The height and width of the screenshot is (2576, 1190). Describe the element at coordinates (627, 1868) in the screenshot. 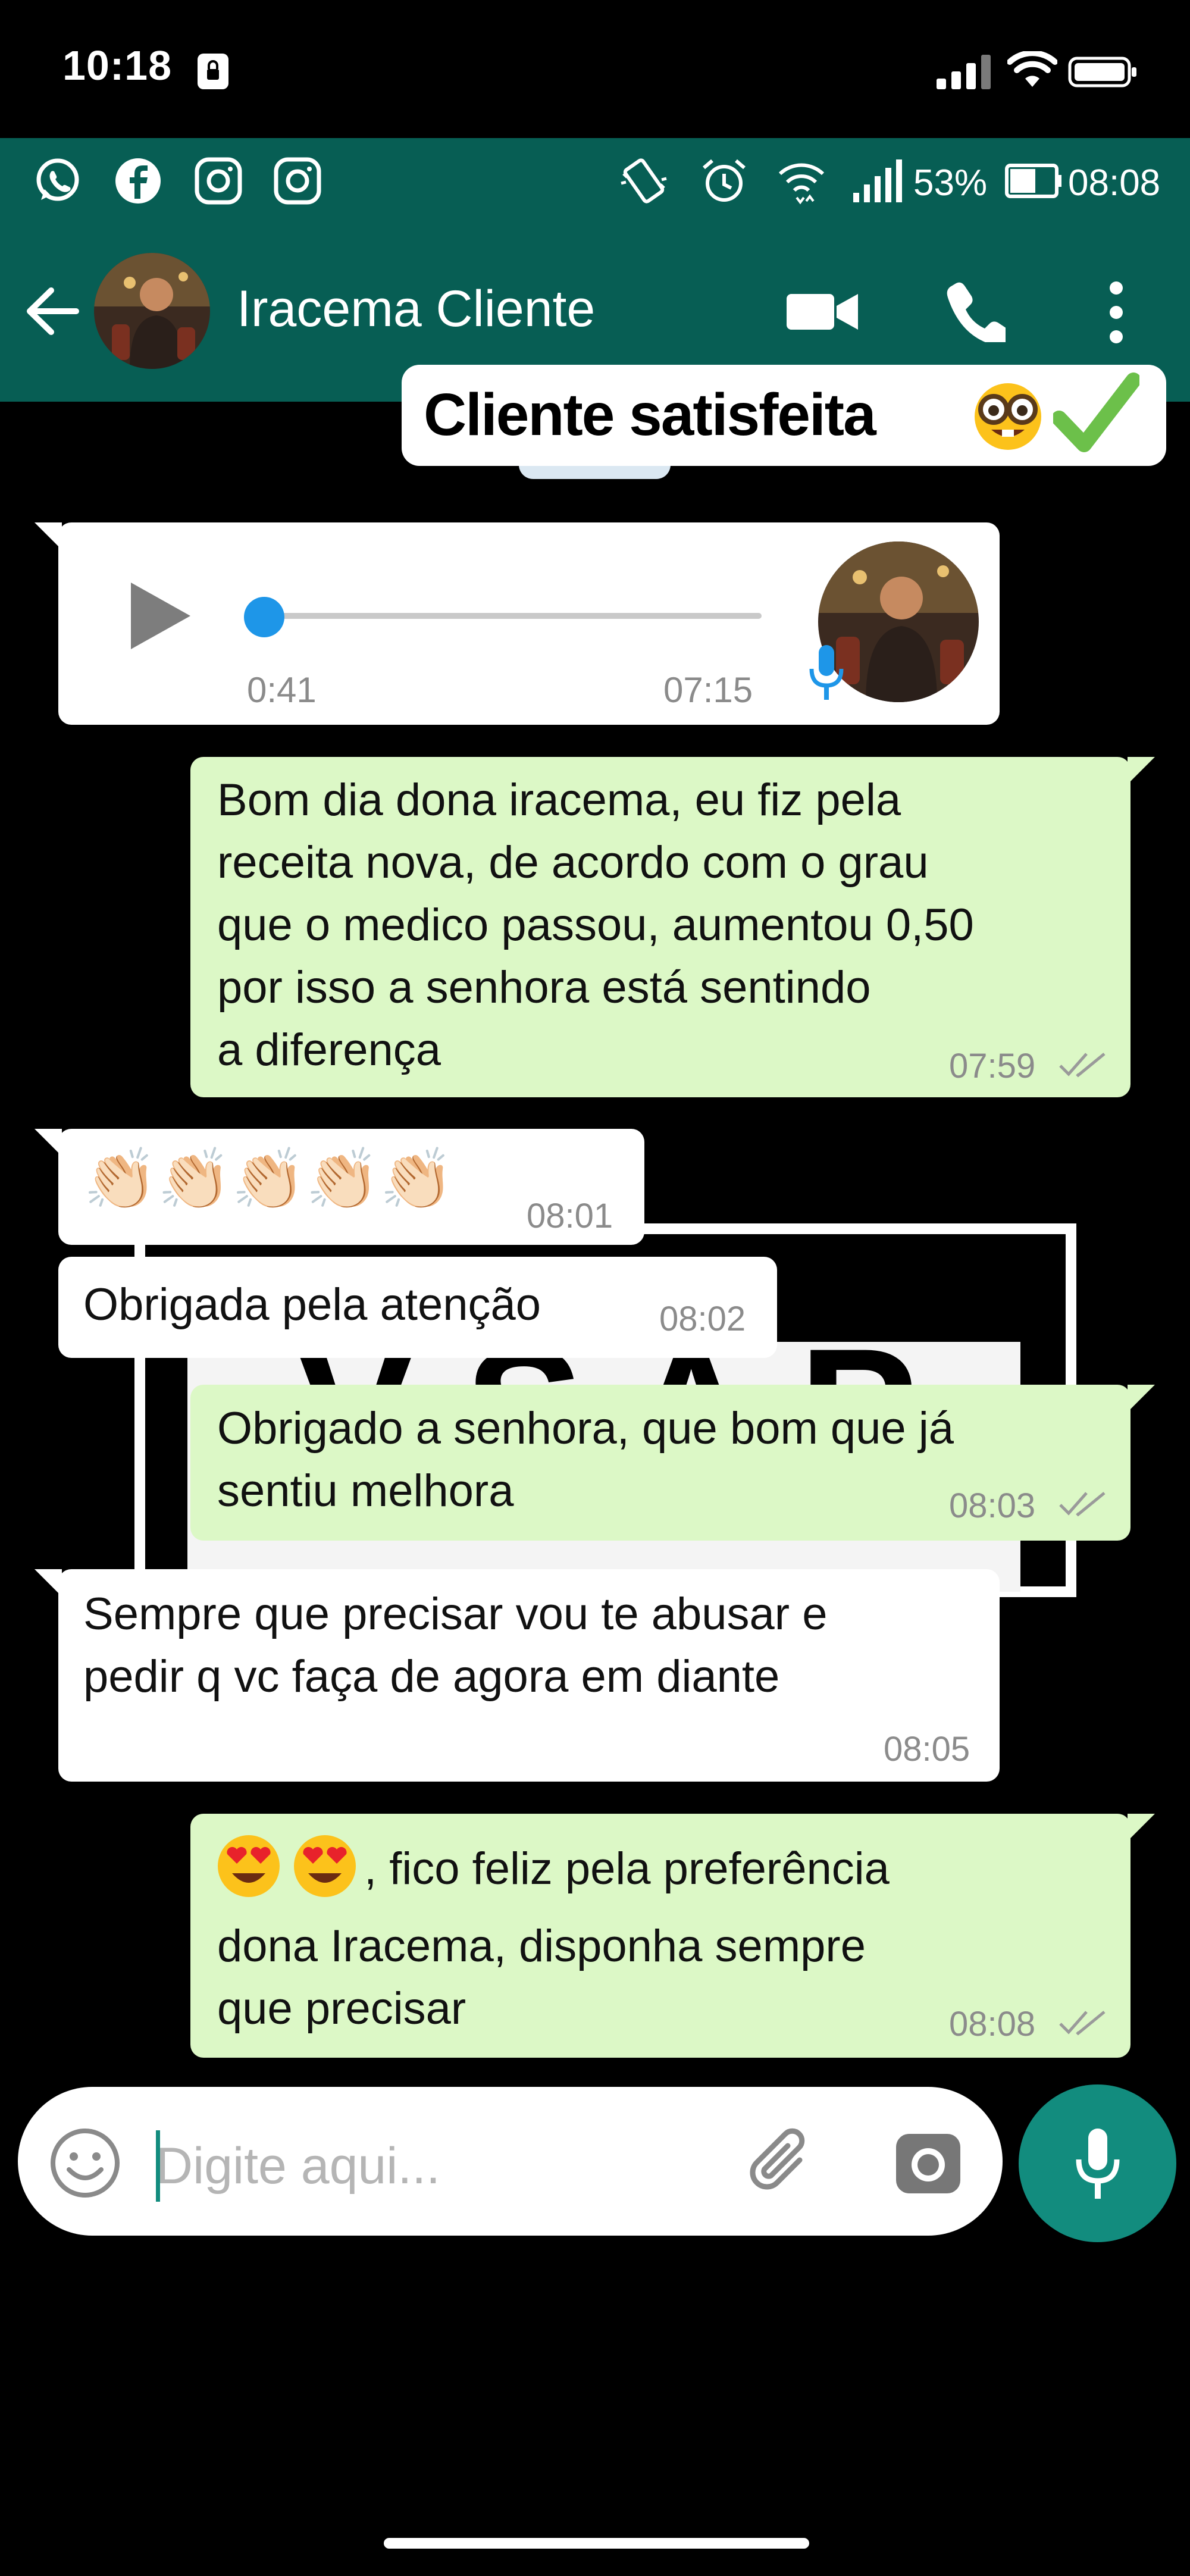

I see `message-line: , fico feliz pela preferência` at that location.